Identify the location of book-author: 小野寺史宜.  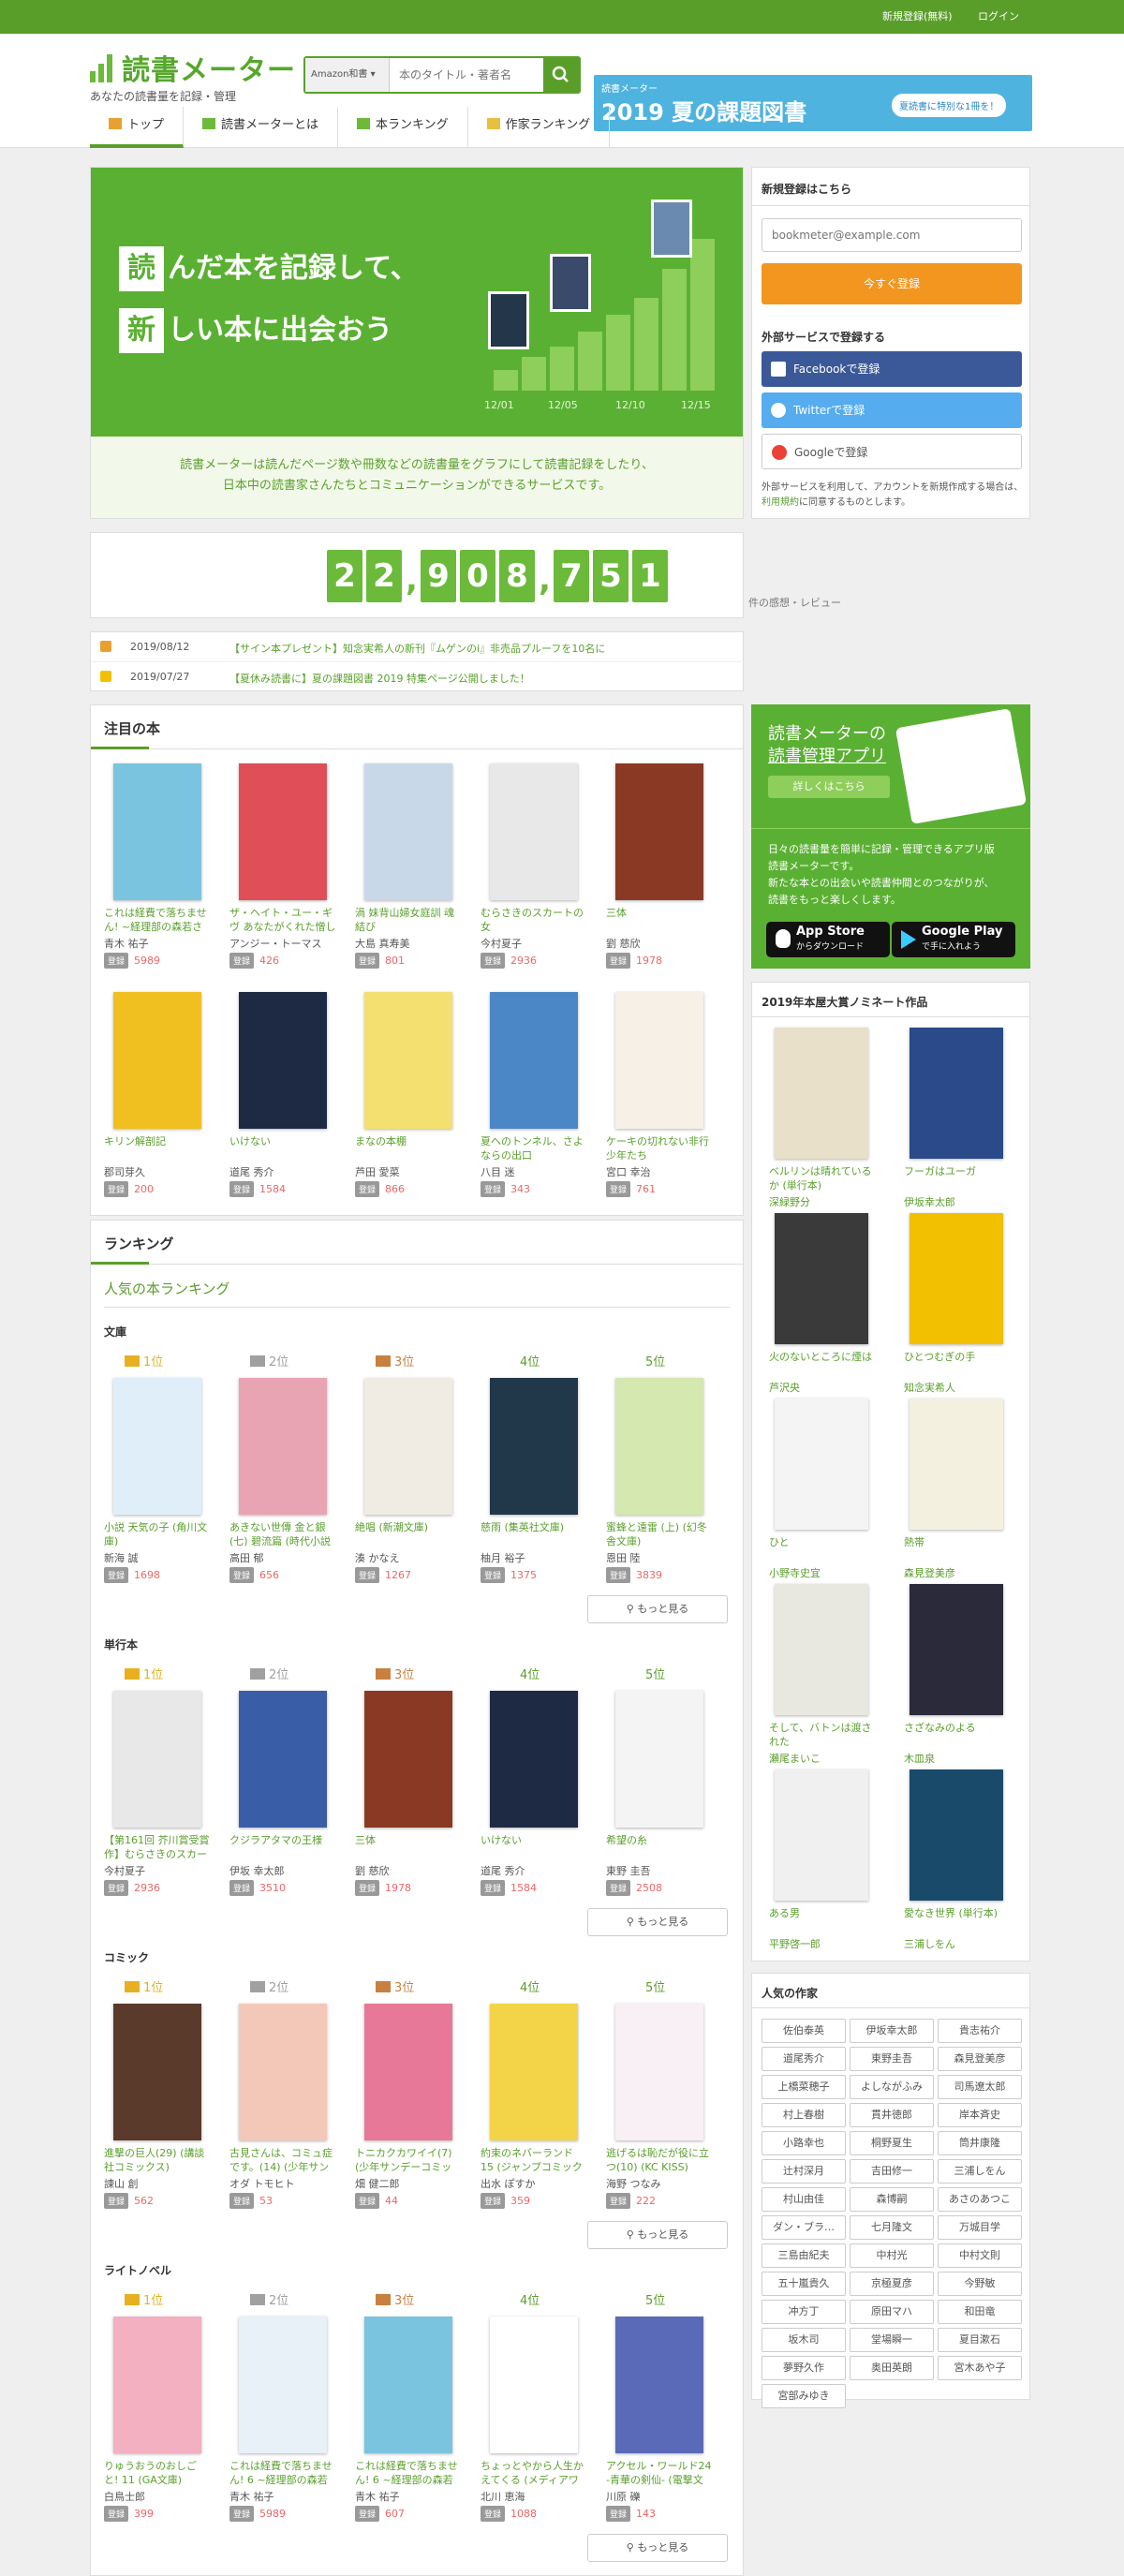
(795, 1572).